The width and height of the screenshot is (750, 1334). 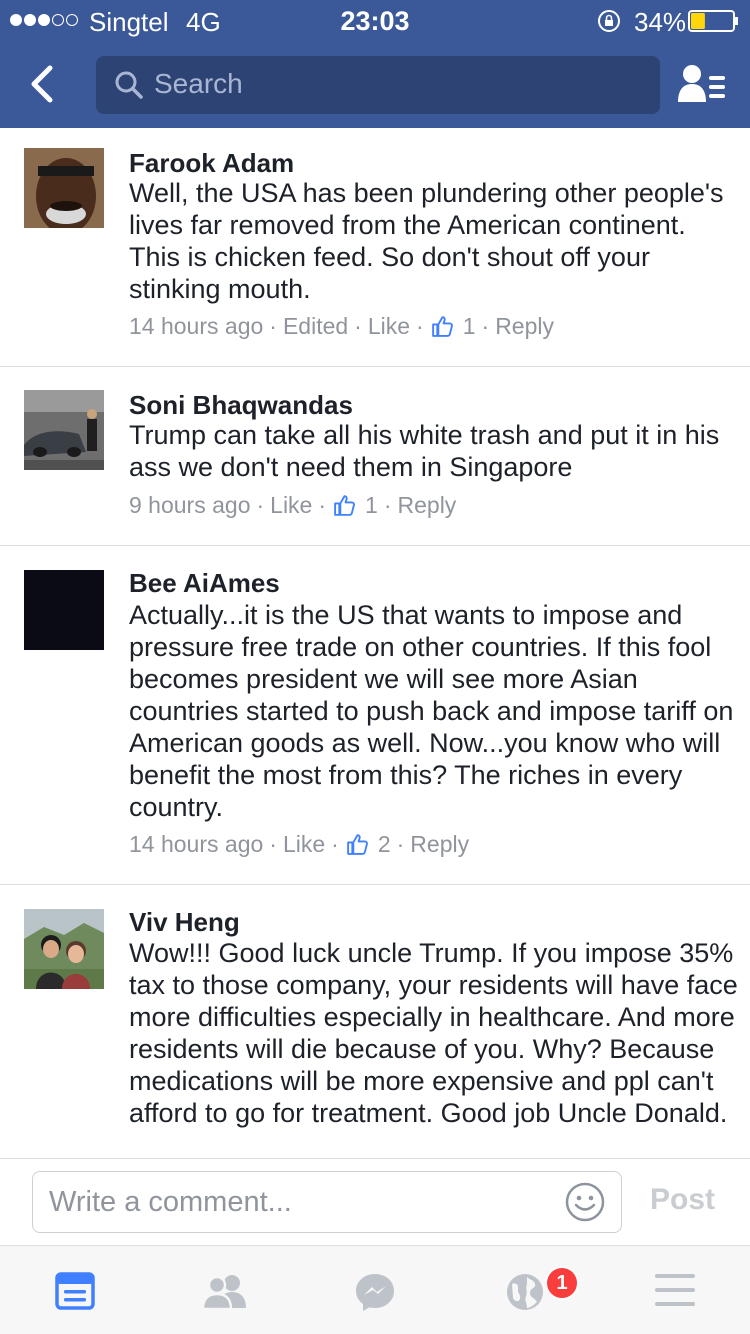 I want to click on nav-bar: Search, so click(x=375, y=84).